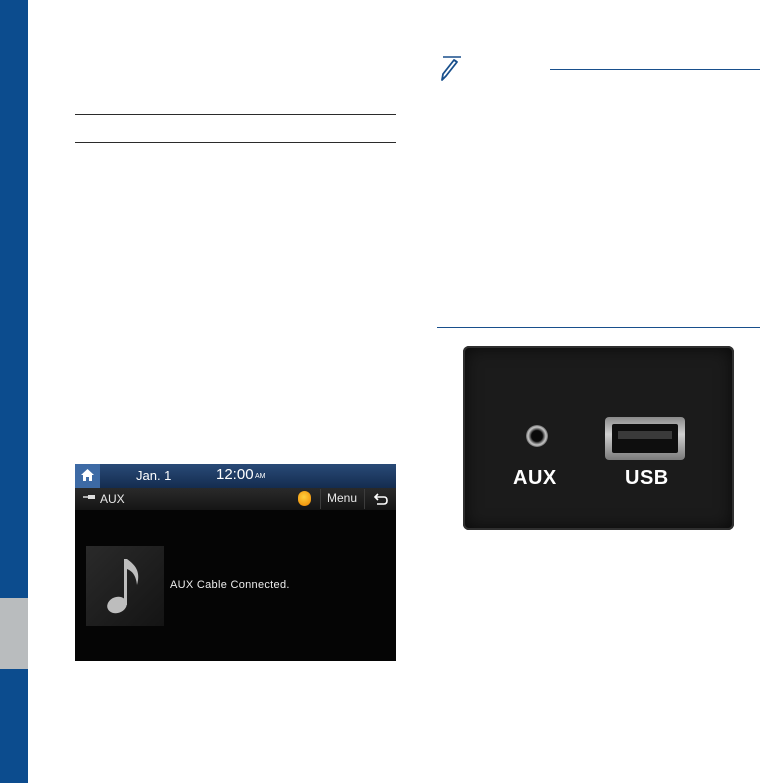 The height and width of the screenshot is (783, 760). I want to click on clock-ampm: AM, so click(260, 476).